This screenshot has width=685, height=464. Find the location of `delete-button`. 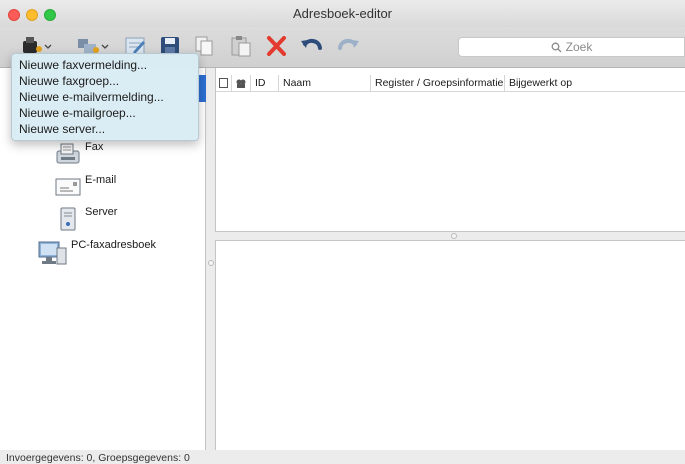

delete-button is located at coordinates (276, 46).